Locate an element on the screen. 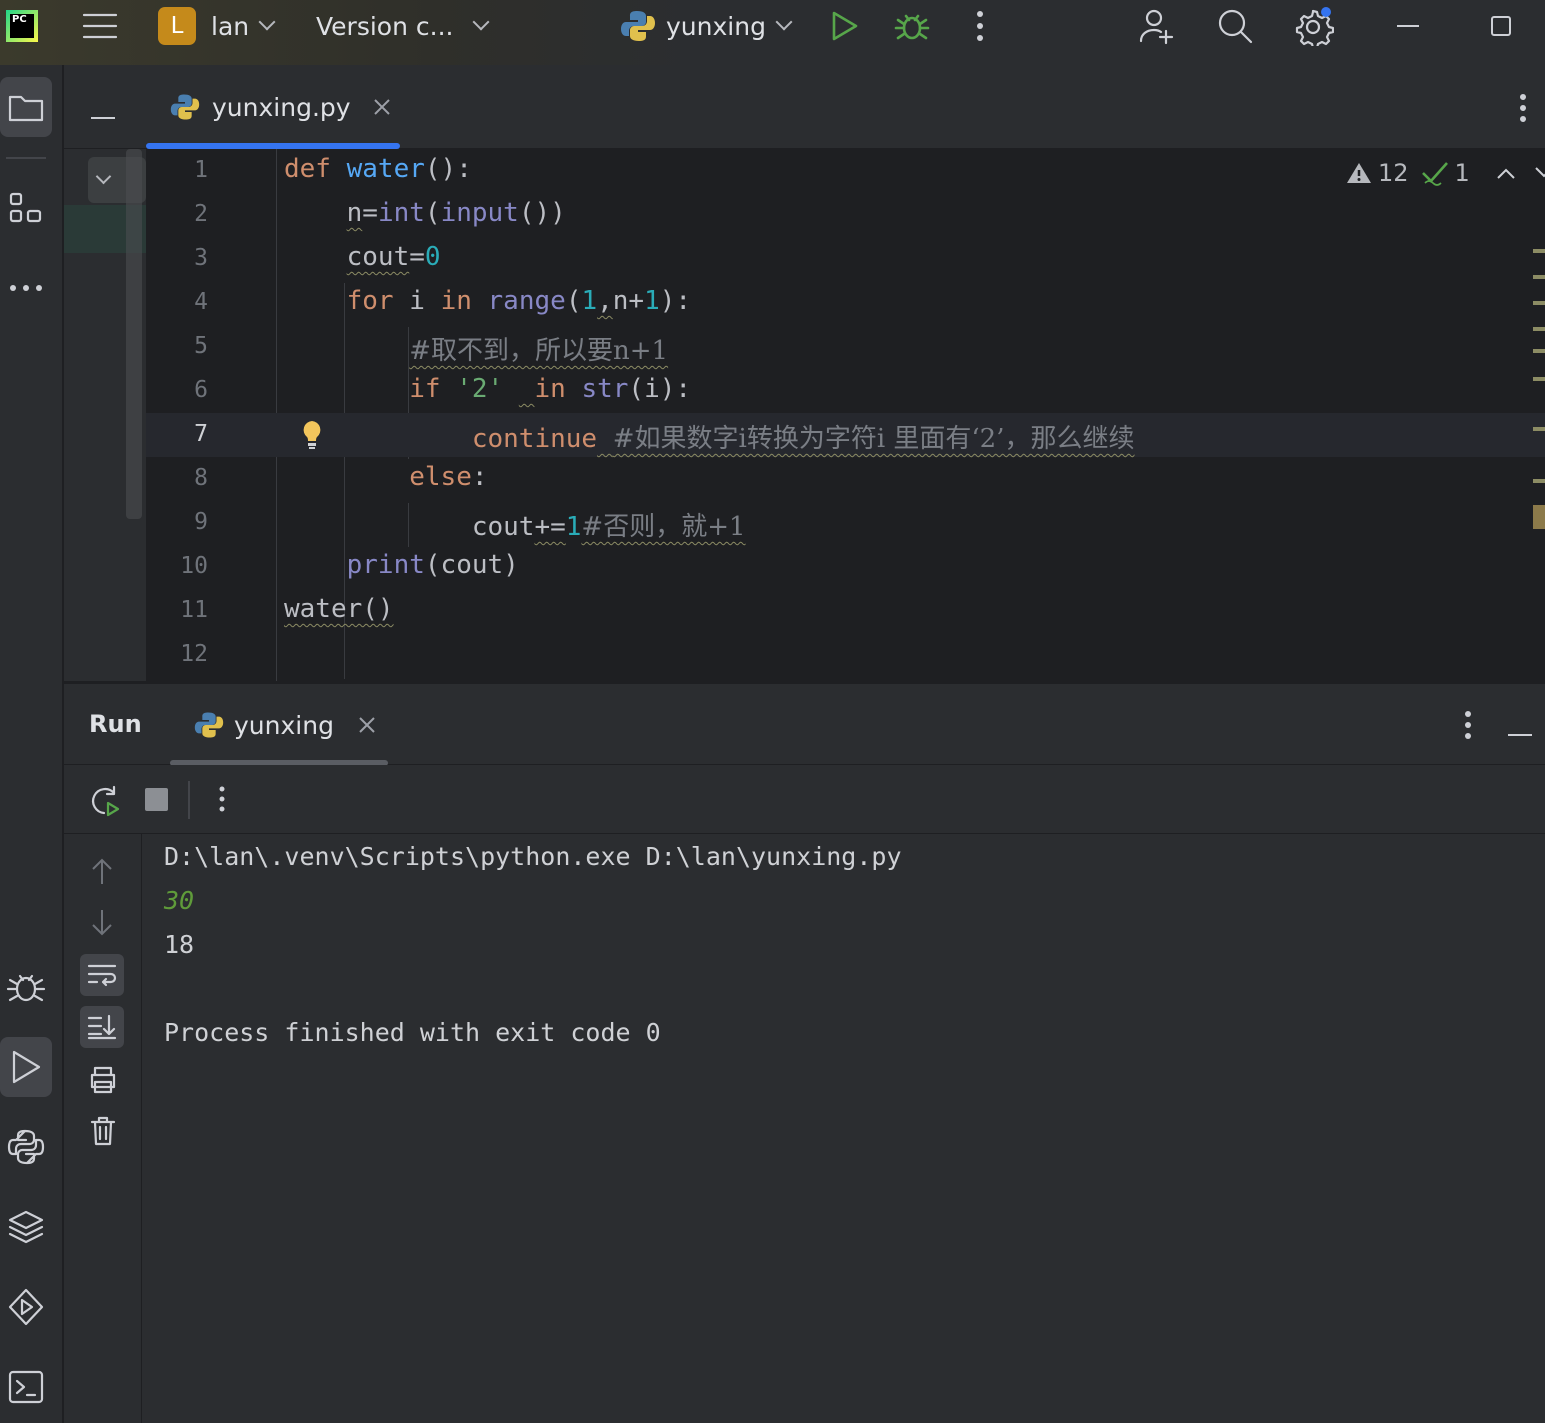 Image resolution: width=1545 pixels, height=1423 pixels. debug-button is located at coordinates (912, 26).